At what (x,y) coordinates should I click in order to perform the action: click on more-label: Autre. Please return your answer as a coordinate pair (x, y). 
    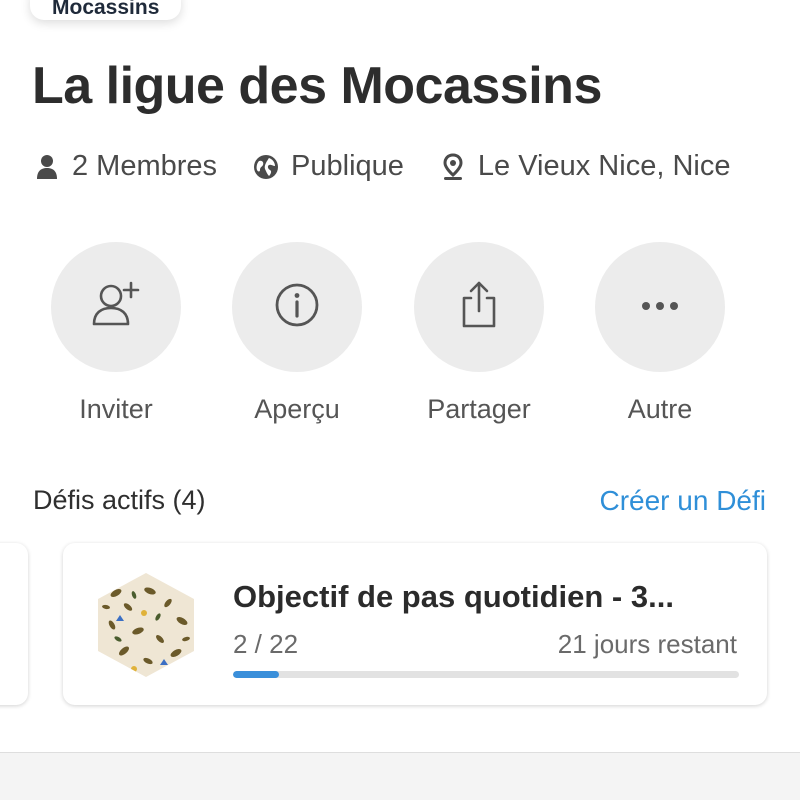
    Looking at the image, I should click on (660, 409).